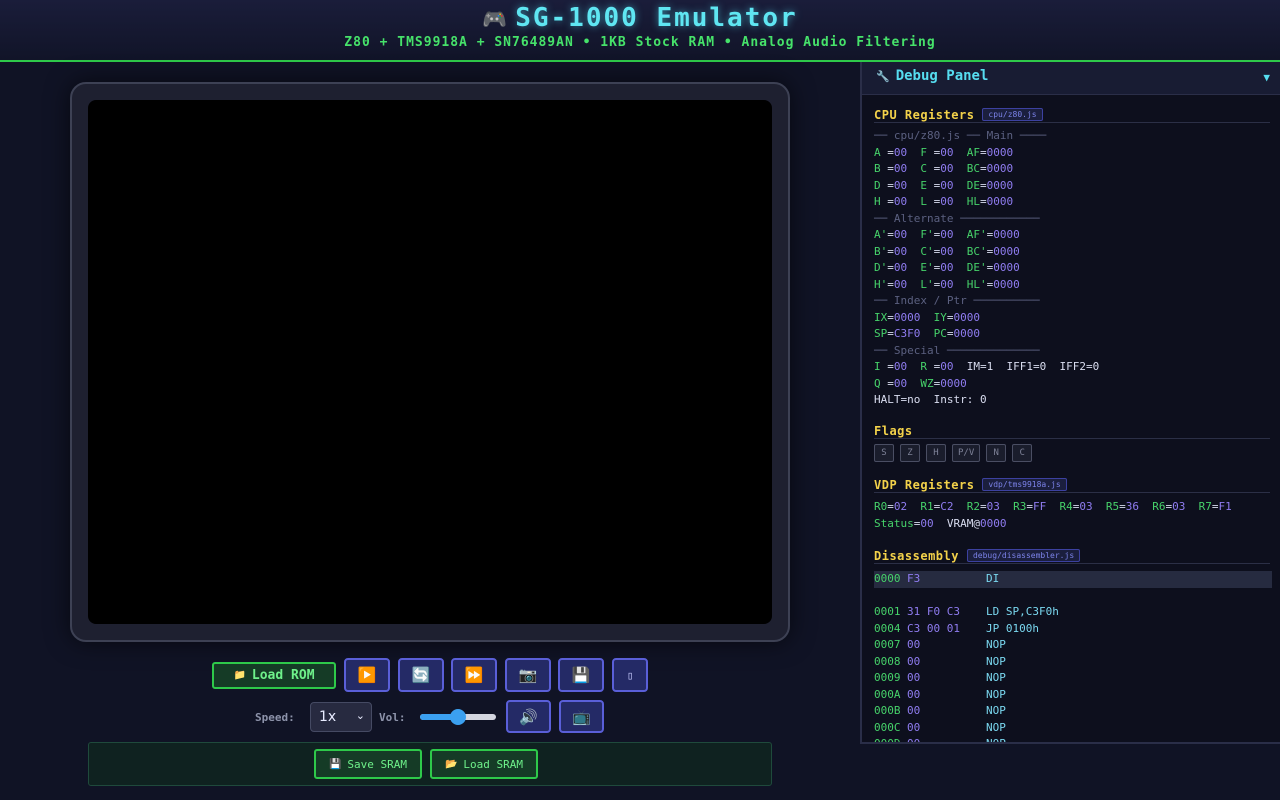 The image size is (1280, 800). What do you see at coordinates (1073, 596) in the screenshot?
I see `disasm-row` at bounding box center [1073, 596].